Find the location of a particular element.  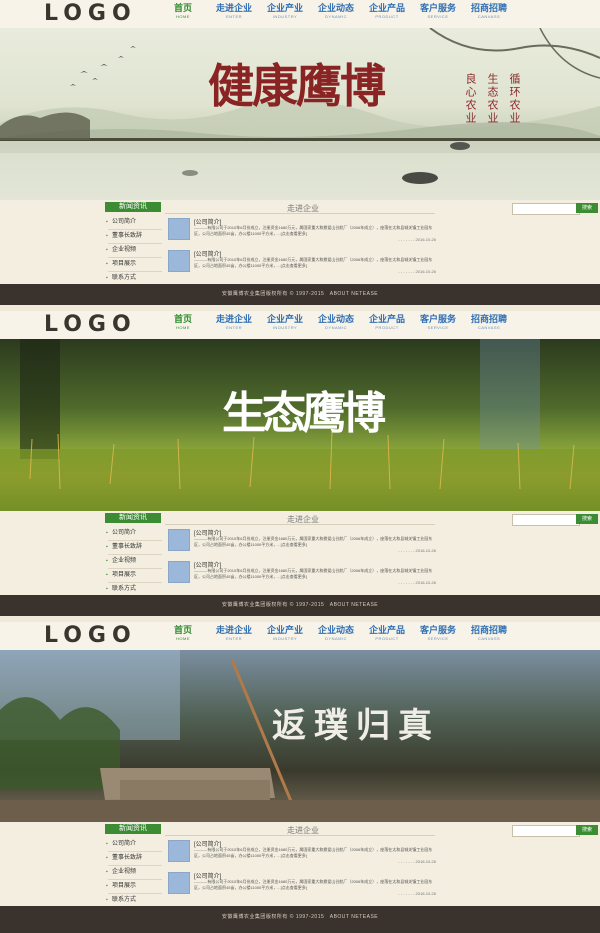

divider is located at coordinates (300, 835).